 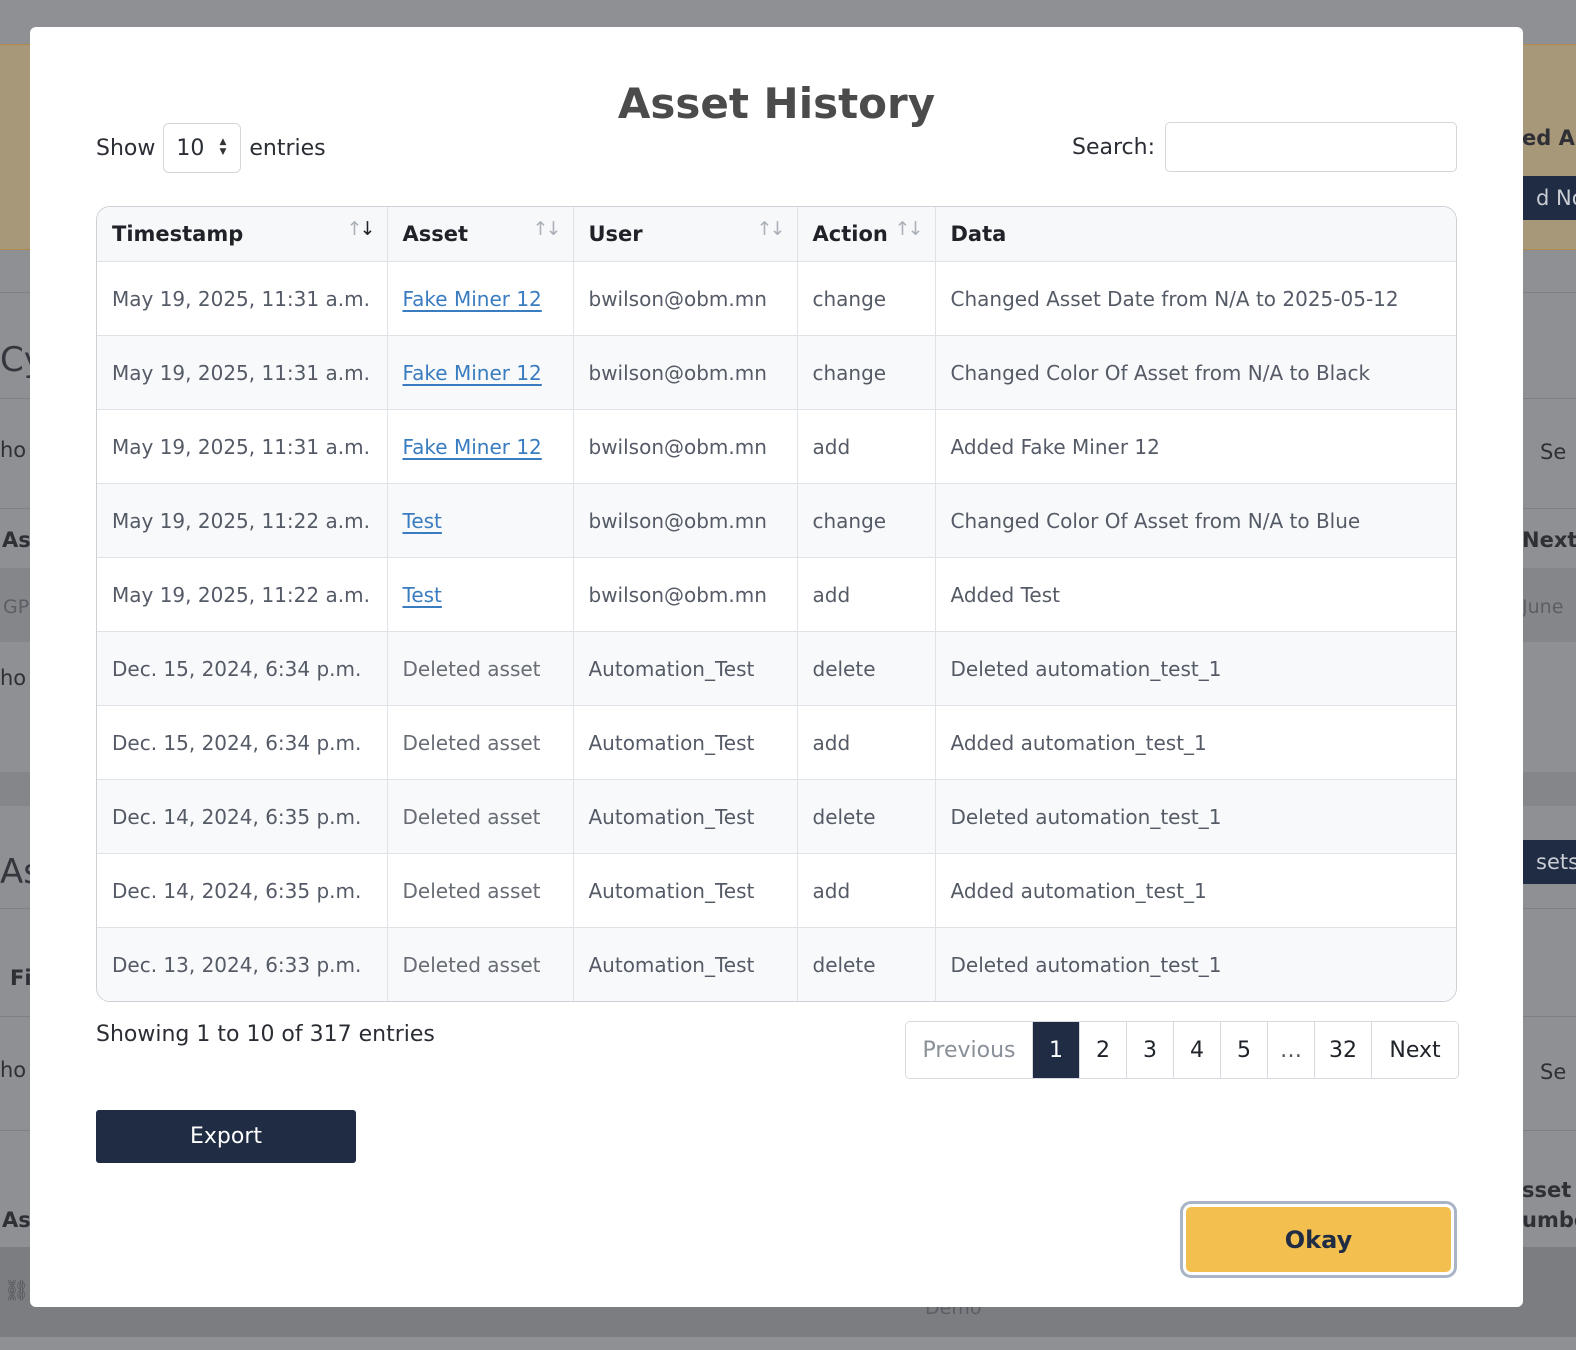 What do you see at coordinates (1056, 1050) in the screenshot?
I see `pagination-page-1: 1` at bounding box center [1056, 1050].